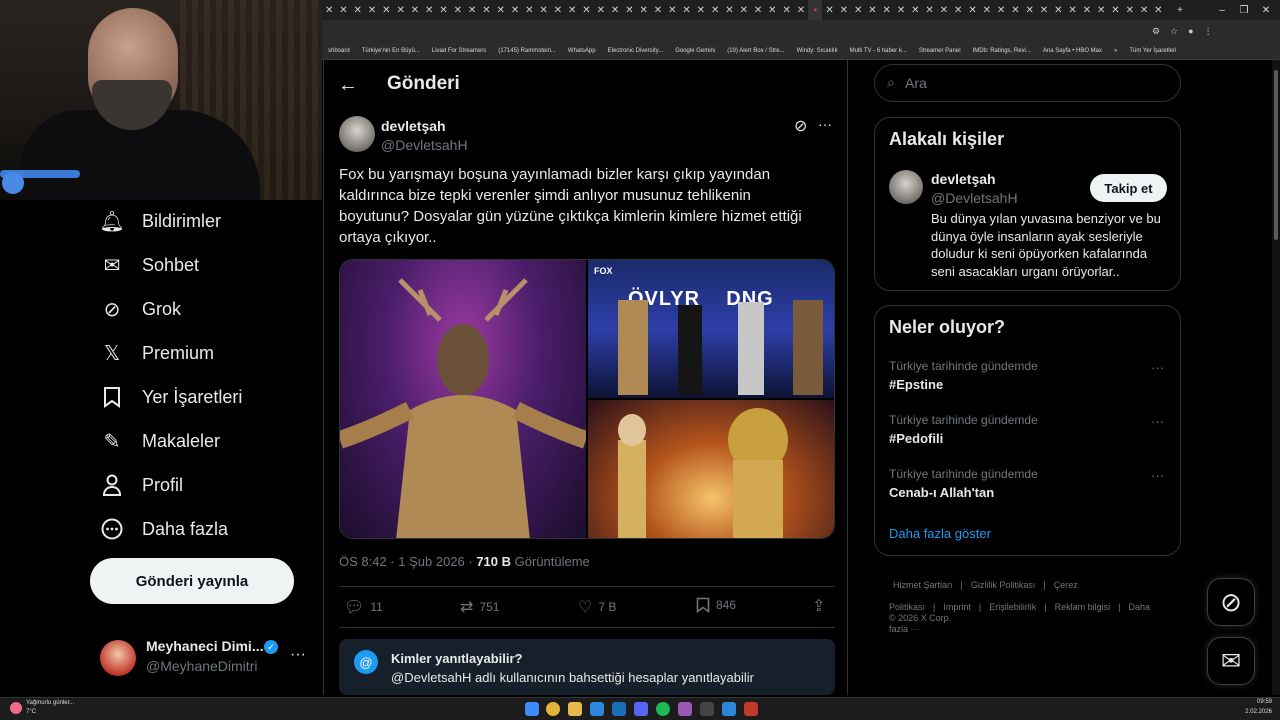  I want to click on folder-icon, so click(575, 709).